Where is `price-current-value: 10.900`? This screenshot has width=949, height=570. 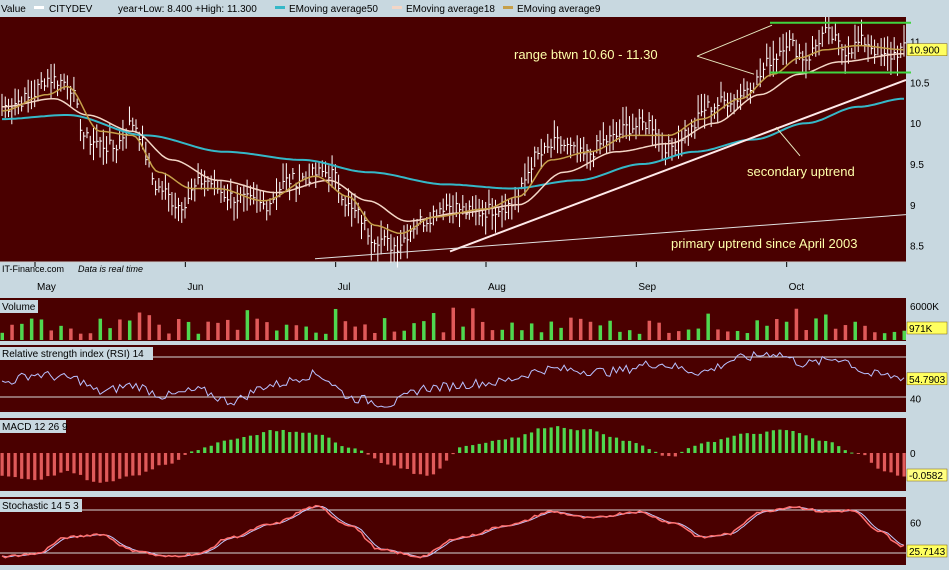
price-current-value: 10.900 is located at coordinates (924, 51).